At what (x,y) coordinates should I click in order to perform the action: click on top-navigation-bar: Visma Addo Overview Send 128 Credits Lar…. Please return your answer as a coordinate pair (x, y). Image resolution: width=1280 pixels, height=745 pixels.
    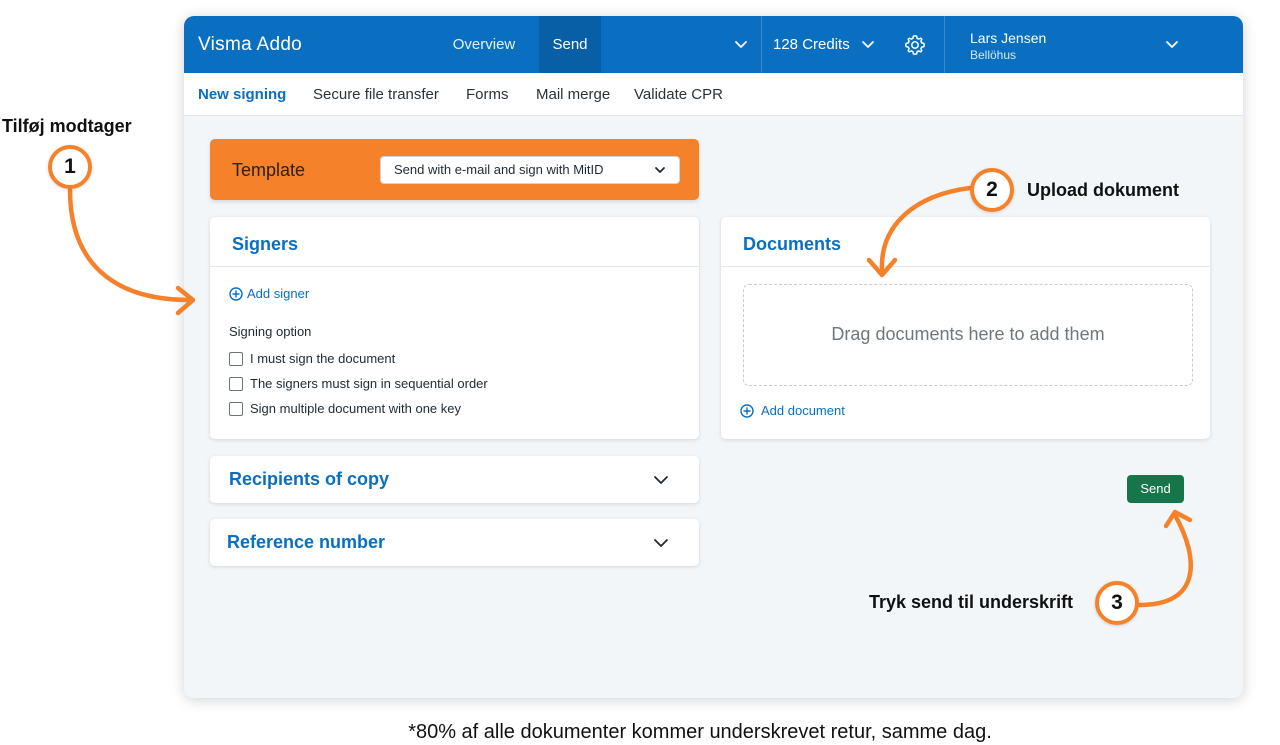
    Looking at the image, I should click on (713, 44).